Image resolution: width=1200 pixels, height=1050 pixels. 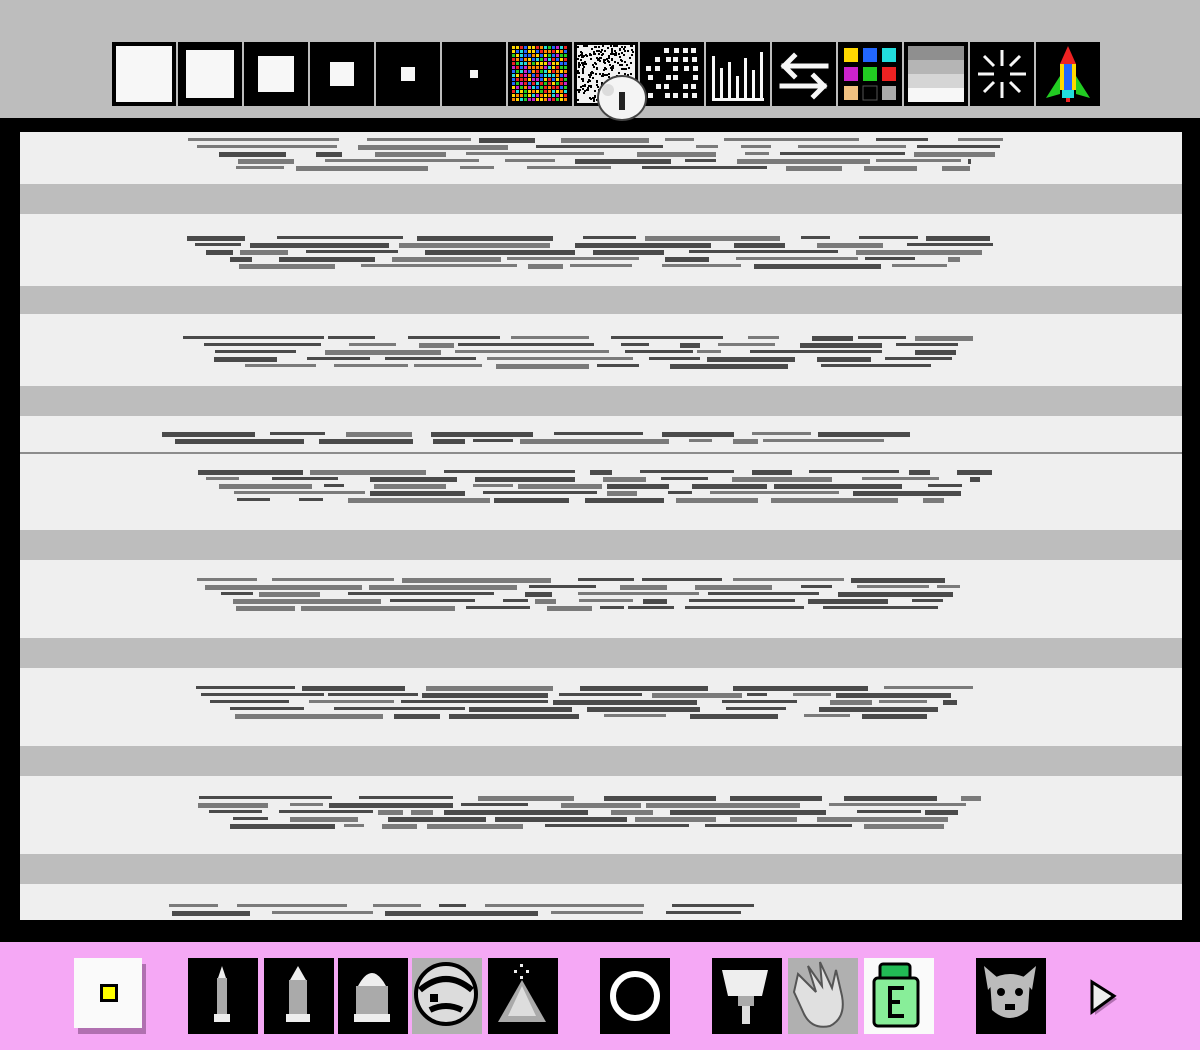 What do you see at coordinates (298, 995) in the screenshot?
I see `medium-pencil-icon` at bounding box center [298, 995].